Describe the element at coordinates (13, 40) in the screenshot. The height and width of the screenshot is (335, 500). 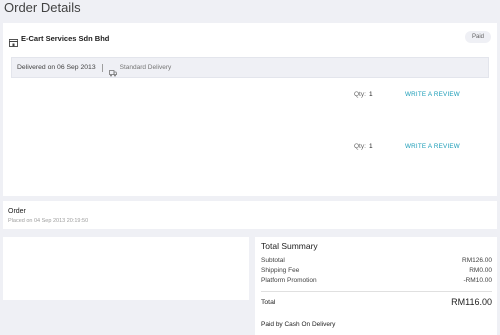
I see `store-icon` at that location.